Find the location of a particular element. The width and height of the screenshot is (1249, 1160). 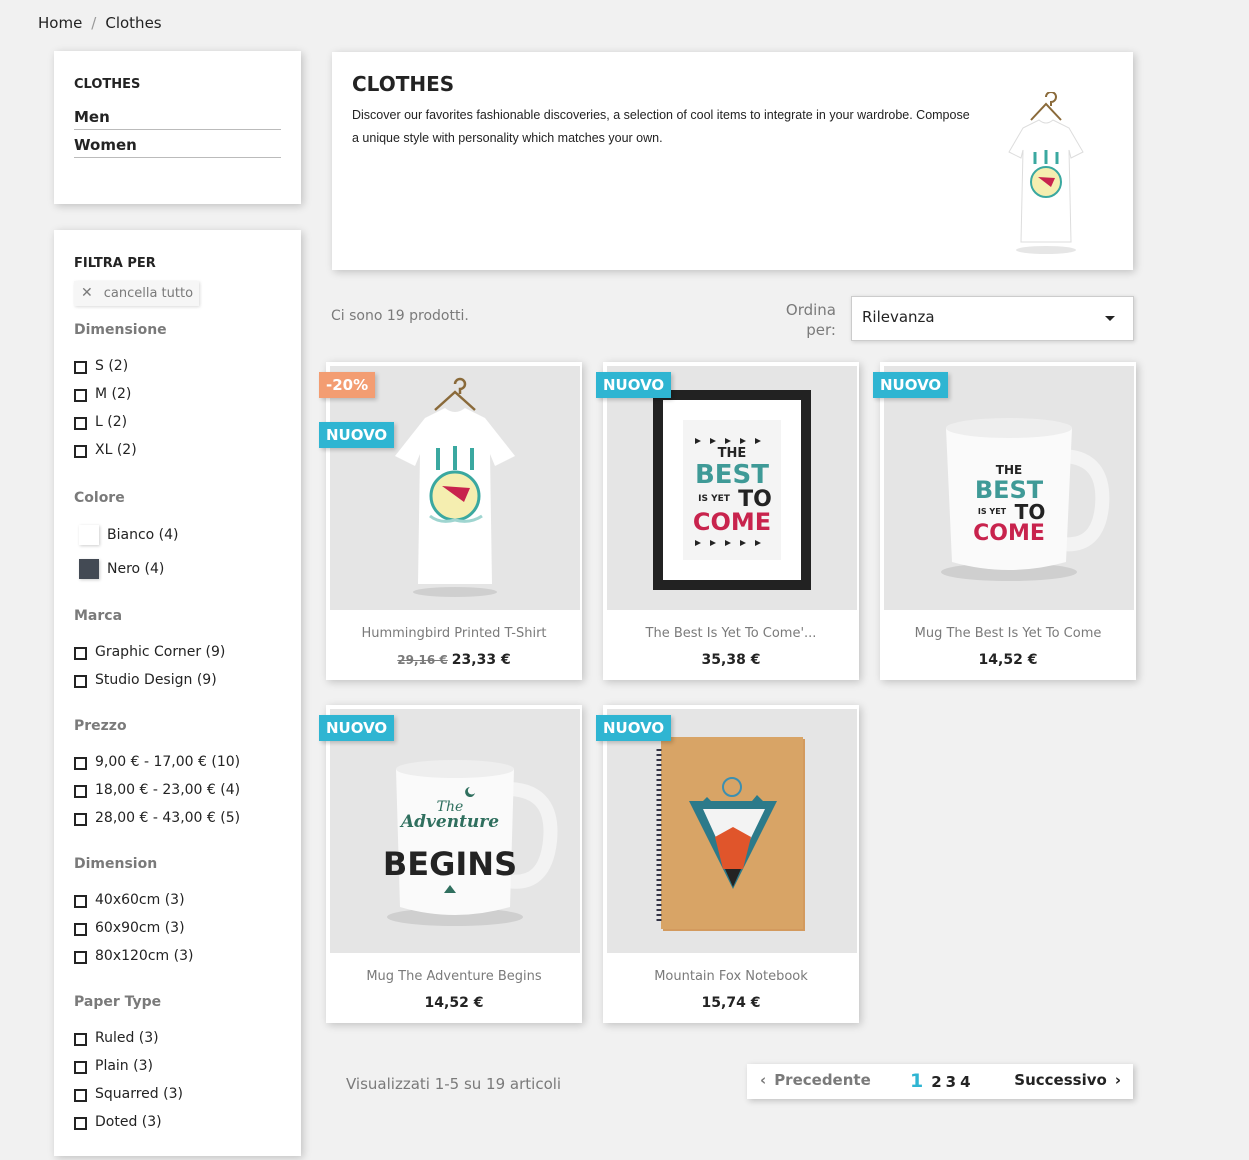

category-image is located at coordinates (1046, 176).